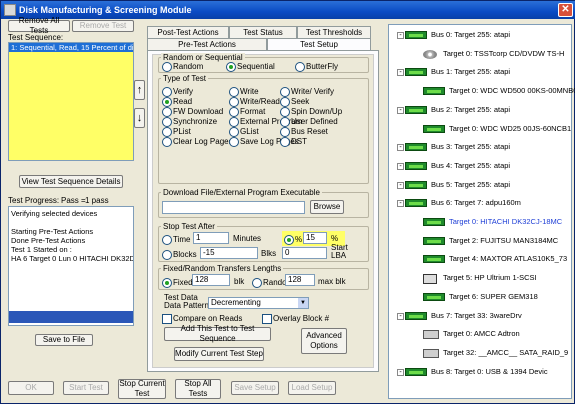  What do you see at coordinates (324, 341) in the screenshot?
I see `advanced-options-button: Advanced Options` at bounding box center [324, 341].